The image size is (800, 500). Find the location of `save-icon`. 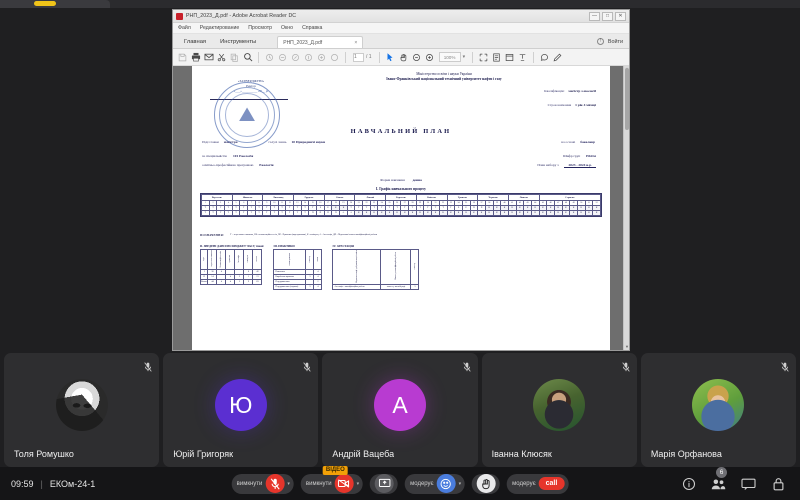

save-icon is located at coordinates (182, 57).